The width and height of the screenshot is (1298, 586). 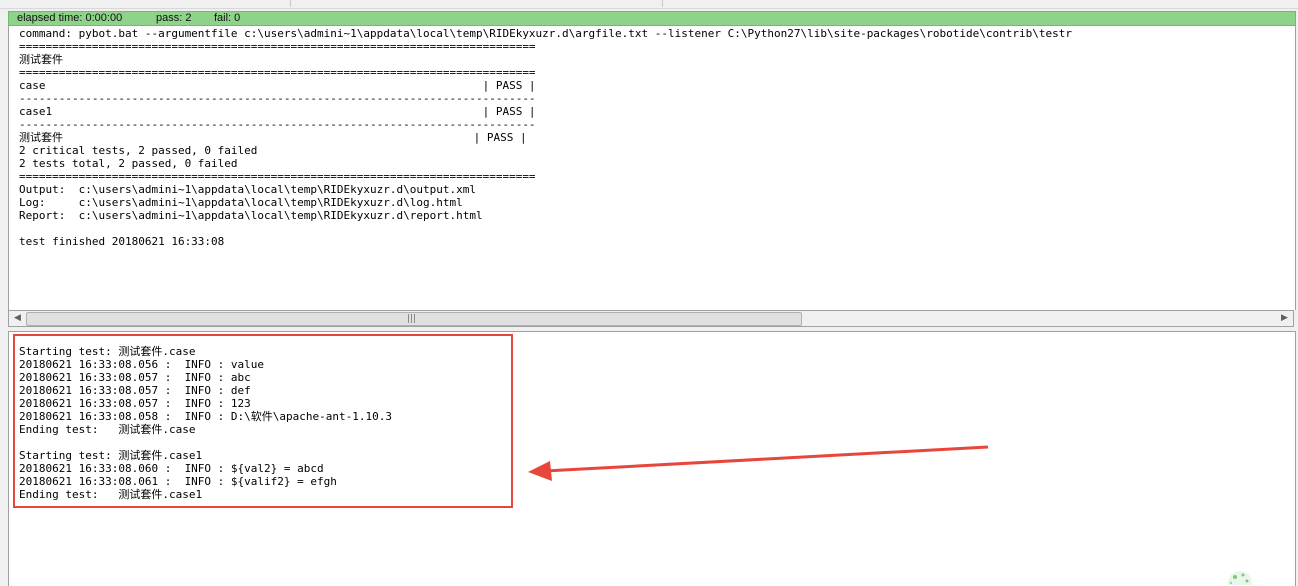 I want to click on log-line: Starting test: 测试套件.case, so click(x=107, y=351).